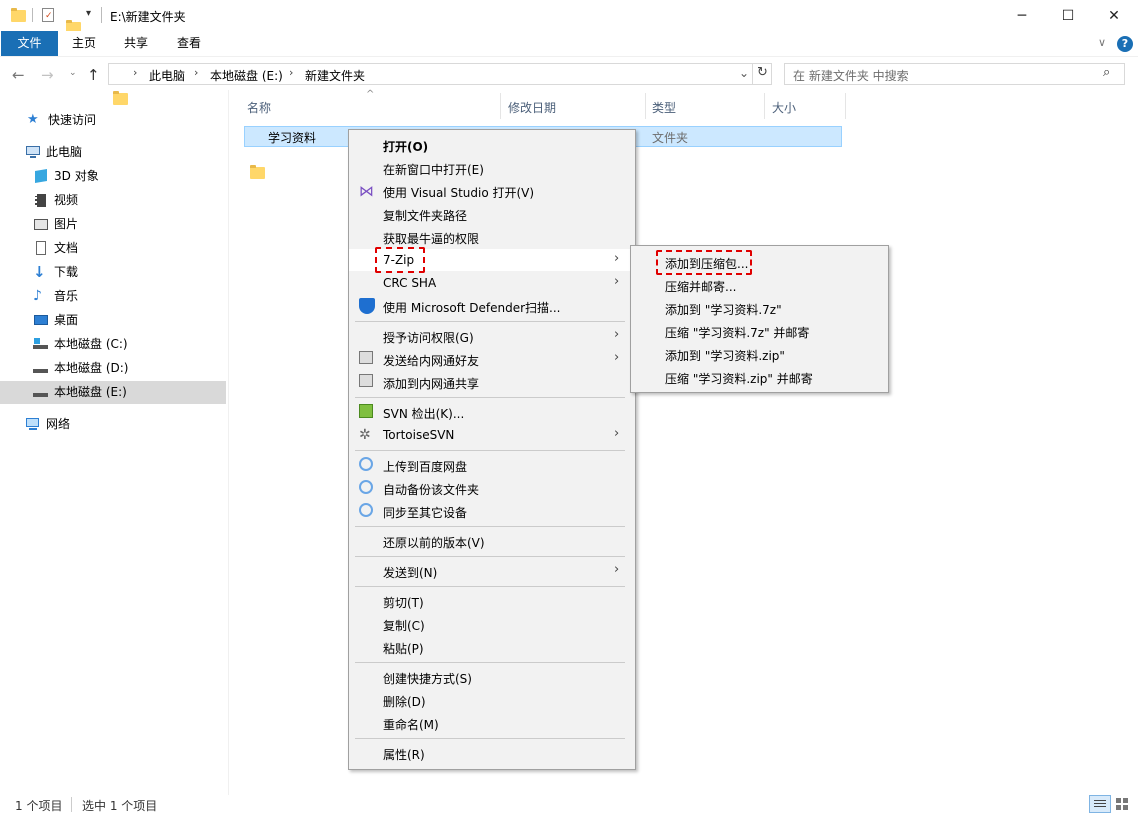 The image size is (1138, 817). What do you see at coordinates (136, 43) in the screenshot?
I see `tab-share: 共享` at bounding box center [136, 43].